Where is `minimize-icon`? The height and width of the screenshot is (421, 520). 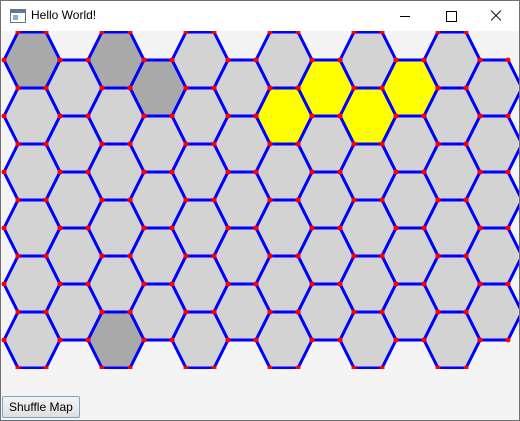 minimize-icon is located at coordinates (405, 16).